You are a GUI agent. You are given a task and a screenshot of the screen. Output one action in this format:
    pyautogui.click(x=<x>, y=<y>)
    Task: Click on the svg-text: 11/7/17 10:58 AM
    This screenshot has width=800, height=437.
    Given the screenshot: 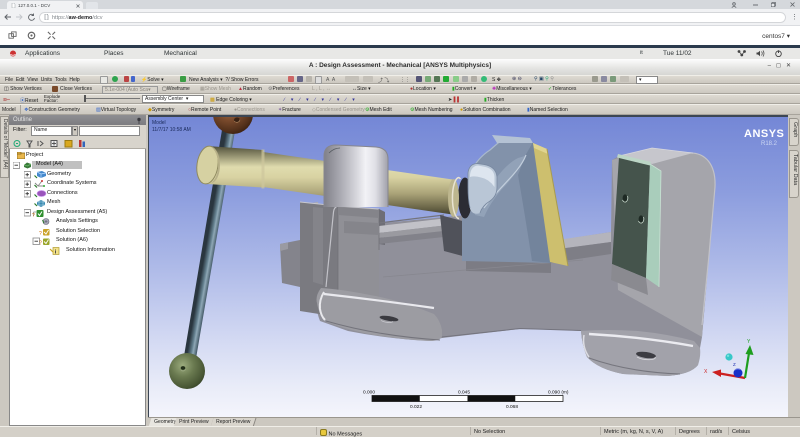 What is the action you would take?
    pyautogui.click(x=171, y=130)
    